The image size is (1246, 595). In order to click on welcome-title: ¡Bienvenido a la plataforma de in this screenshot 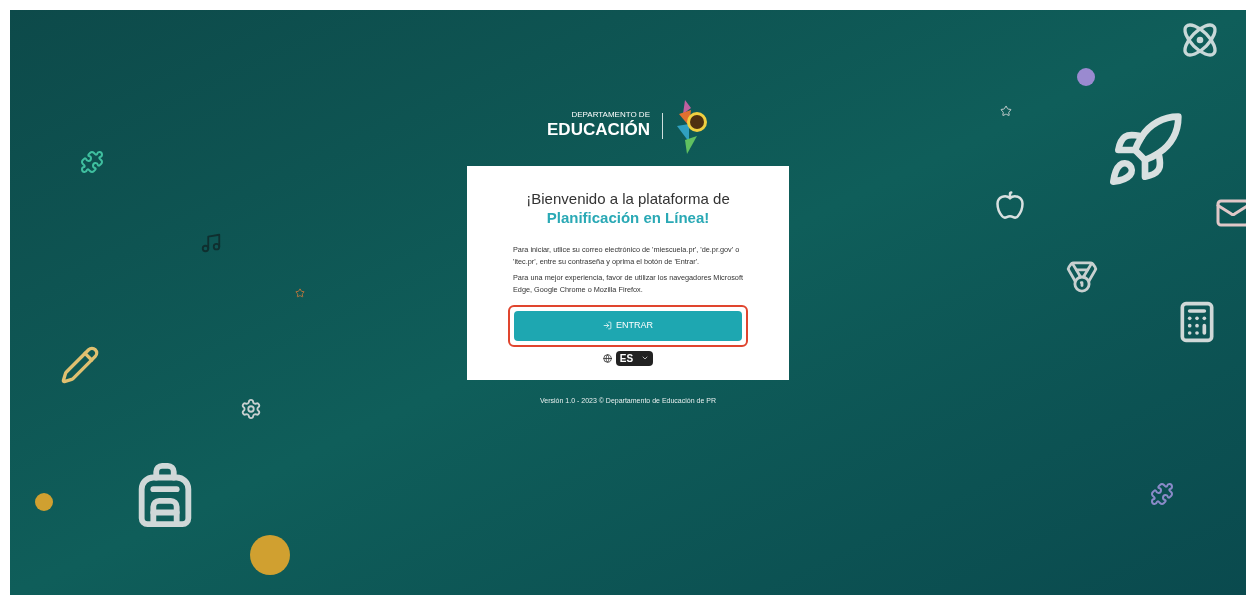, I will do `click(628, 199)`.